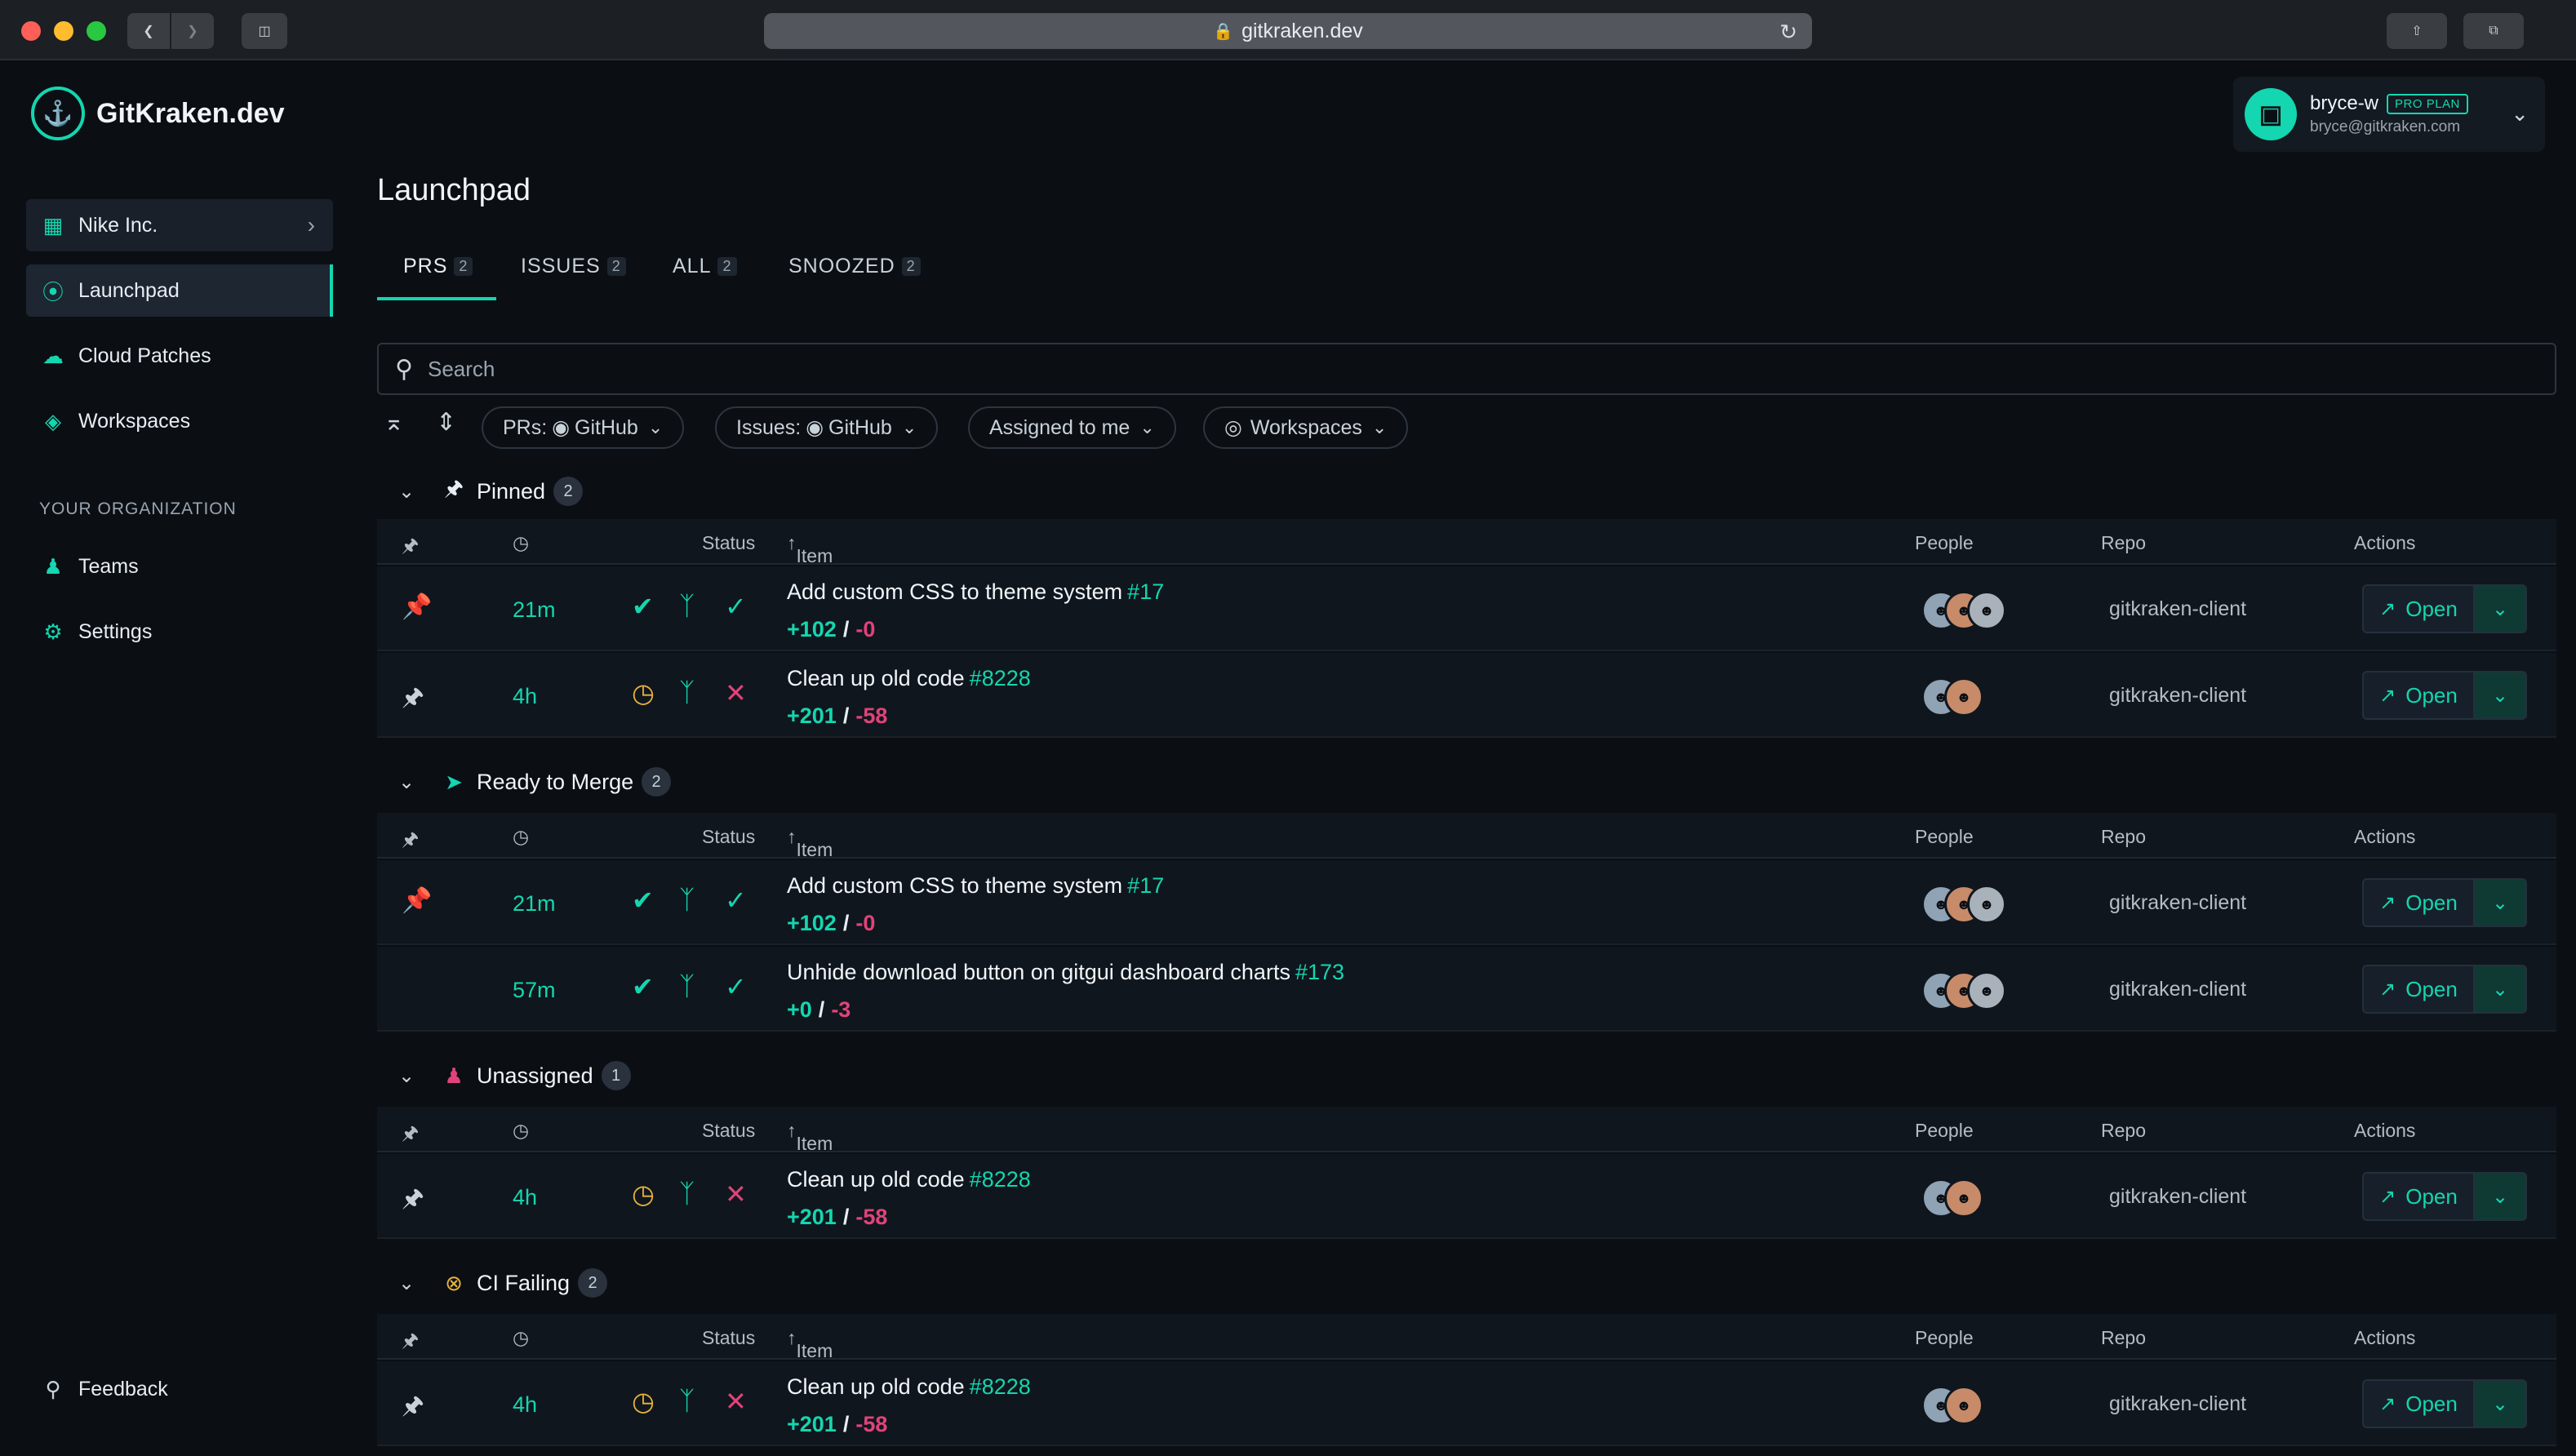 This screenshot has height=1456, width=2576. What do you see at coordinates (573, 267) in the screenshot?
I see `tab-issues: ISSUES 2` at bounding box center [573, 267].